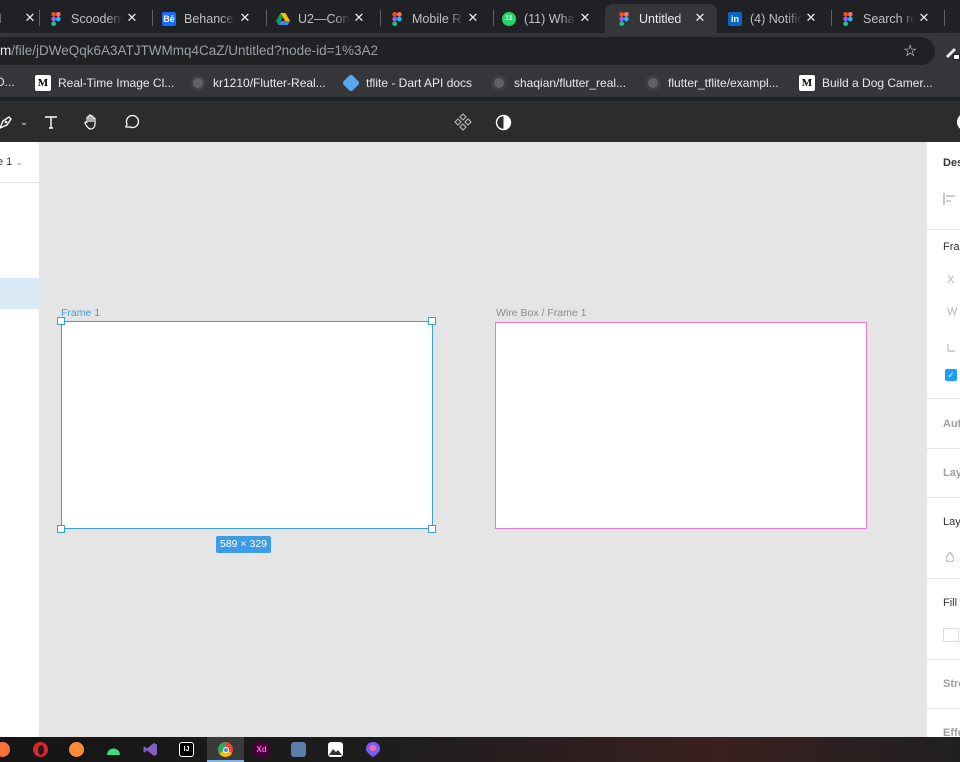  I want to click on intellij-icon: IJ, so click(186, 749).